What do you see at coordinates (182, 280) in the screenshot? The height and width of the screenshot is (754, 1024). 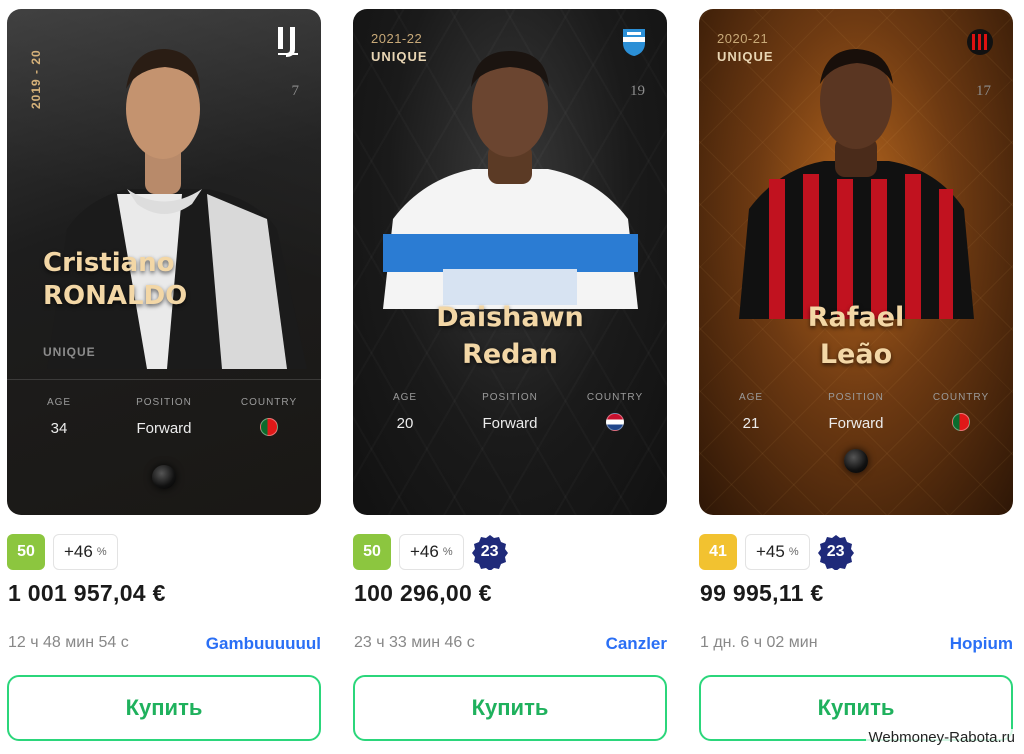 I see `player-name: Cristiano RONALDO` at bounding box center [182, 280].